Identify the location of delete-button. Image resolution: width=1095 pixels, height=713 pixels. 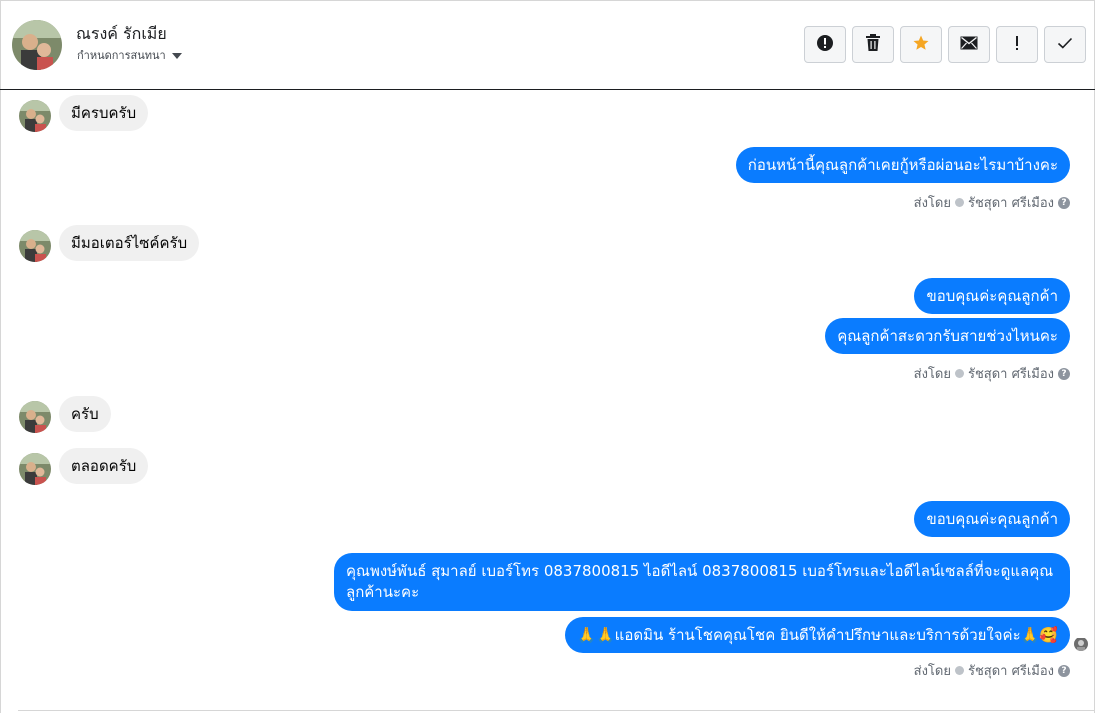
(873, 44).